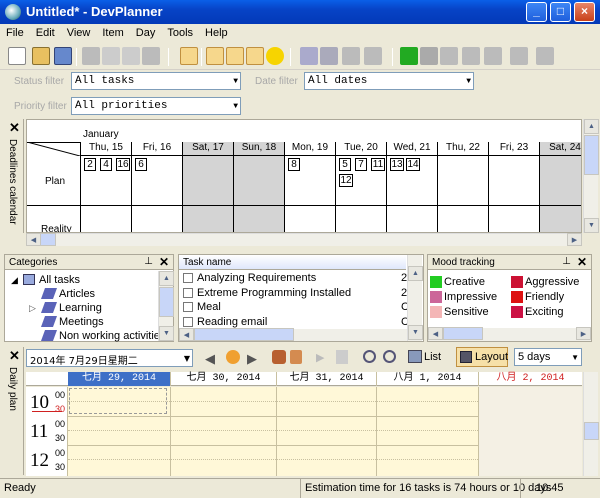  Describe the element at coordinates (232, 322) in the screenshot. I see `task-item: Reading email` at that location.